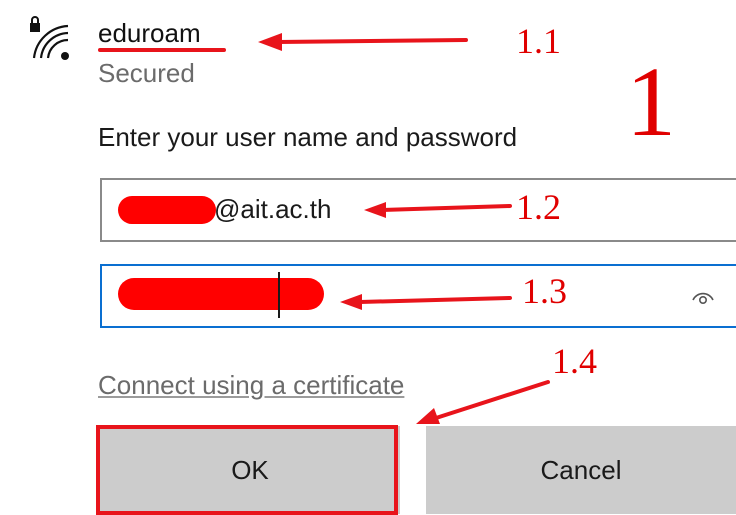 This screenshot has height=515, width=736. Describe the element at coordinates (492, 400) in the screenshot. I see `arrow-to-ok` at that location.